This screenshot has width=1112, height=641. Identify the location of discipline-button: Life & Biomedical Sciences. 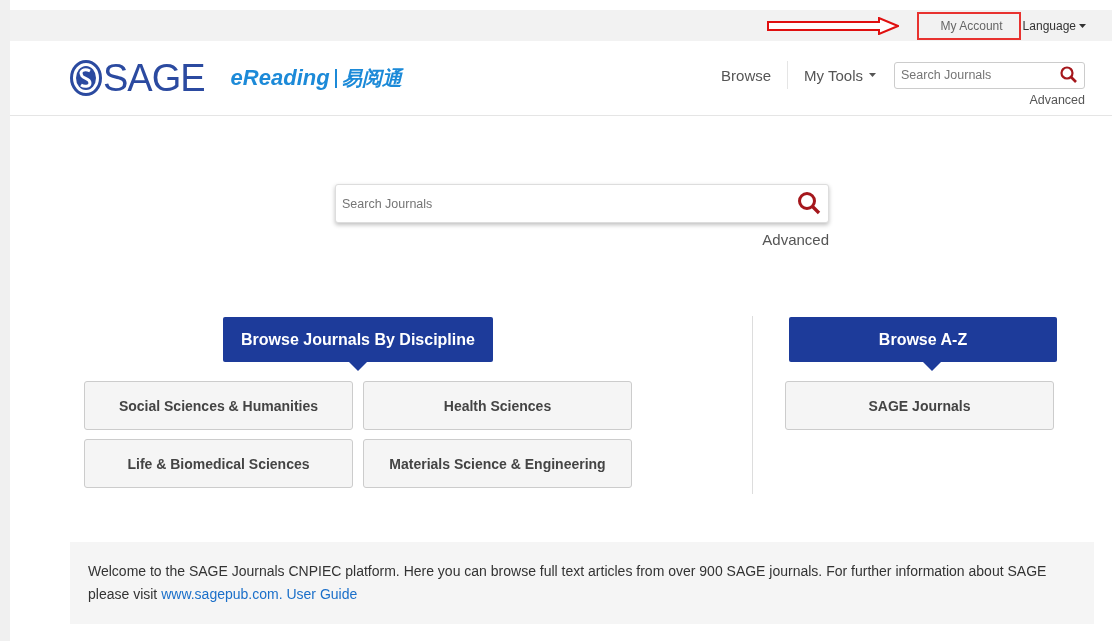
(218, 463).